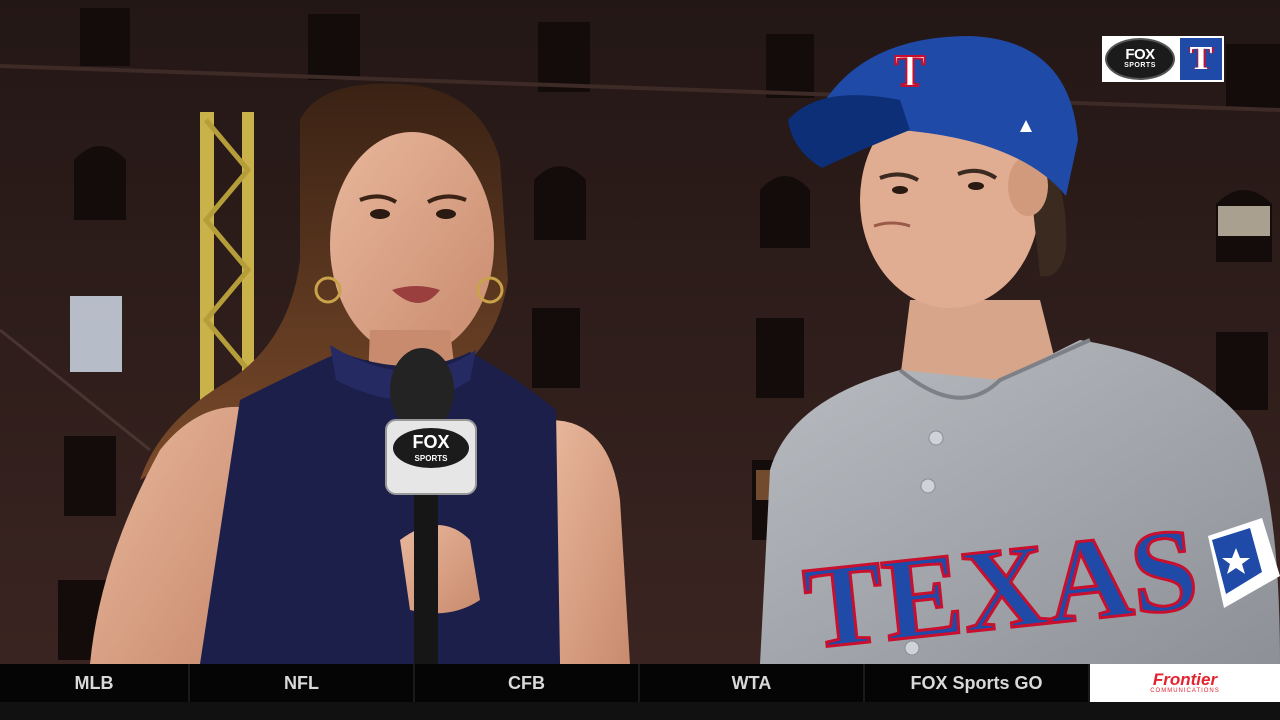 The height and width of the screenshot is (720, 1280). What do you see at coordinates (1140, 65) in the screenshot?
I see `fox-logo-line2: SPORTS` at bounding box center [1140, 65].